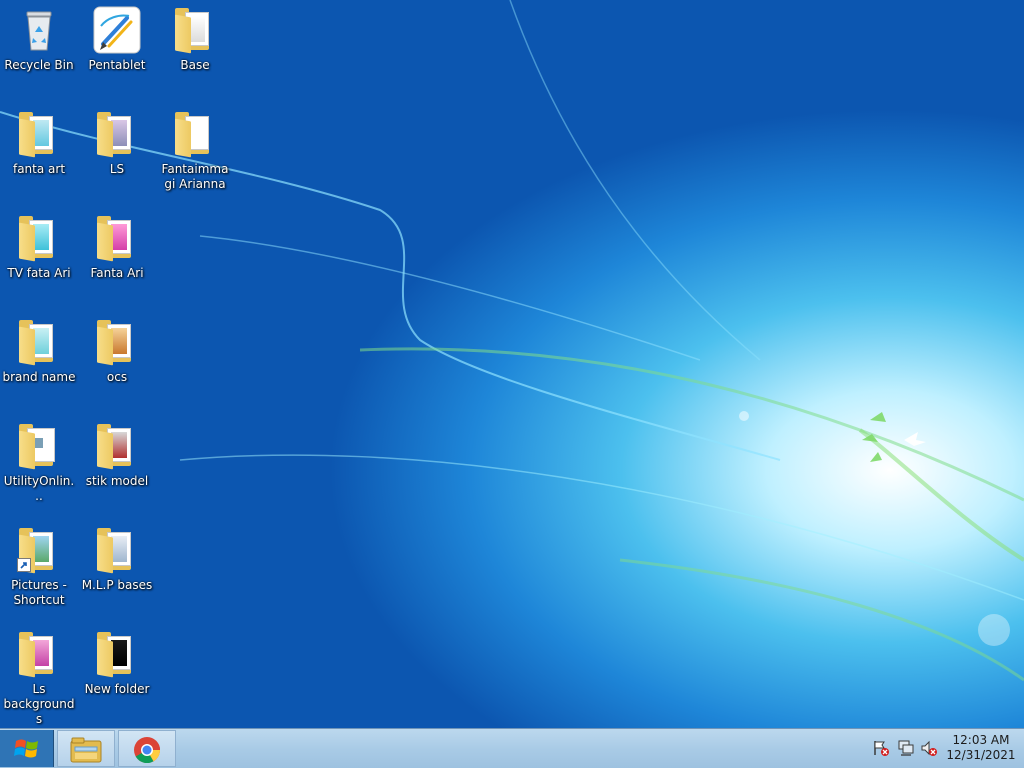 The width and height of the screenshot is (1024, 768). What do you see at coordinates (981, 740) in the screenshot?
I see `clock-time: 12:03 AM` at bounding box center [981, 740].